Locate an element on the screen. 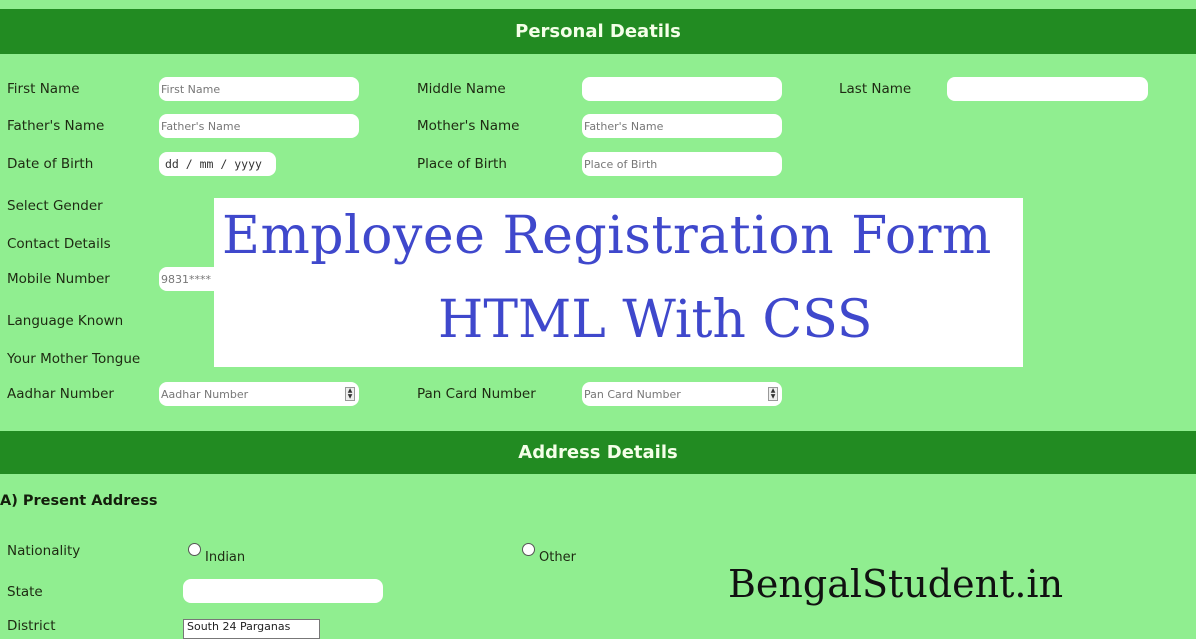 The image size is (1196, 639). aadhar-input: Aadhar Number ▲ ▼ is located at coordinates (259, 394).